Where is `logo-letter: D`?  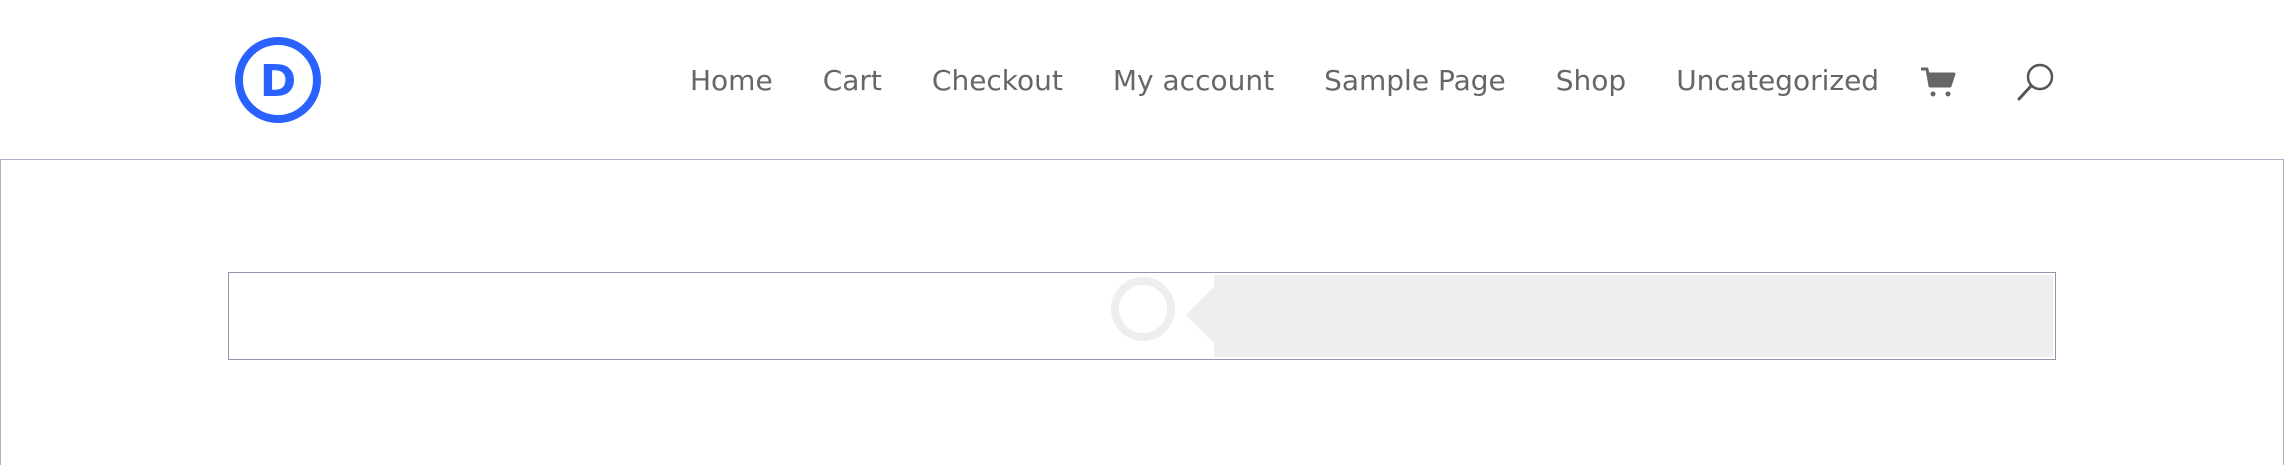
logo-letter: D is located at coordinates (278, 81).